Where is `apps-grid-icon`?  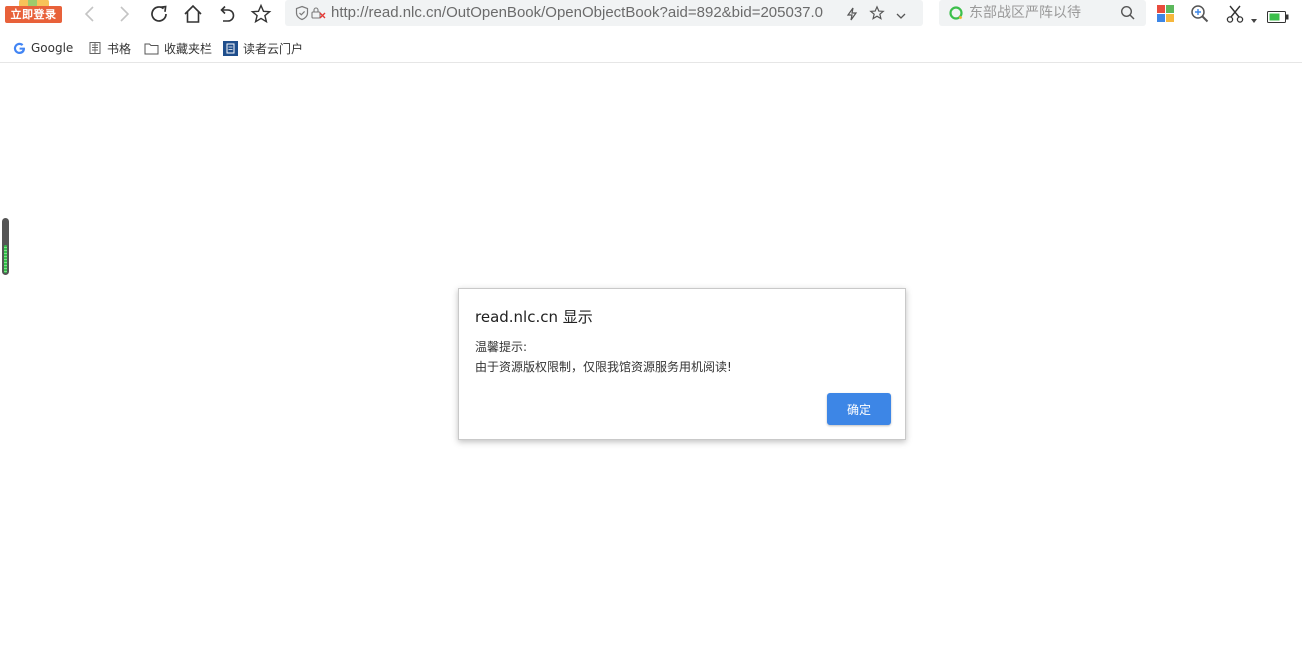 apps-grid-icon is located at coordinates (1165, 15).